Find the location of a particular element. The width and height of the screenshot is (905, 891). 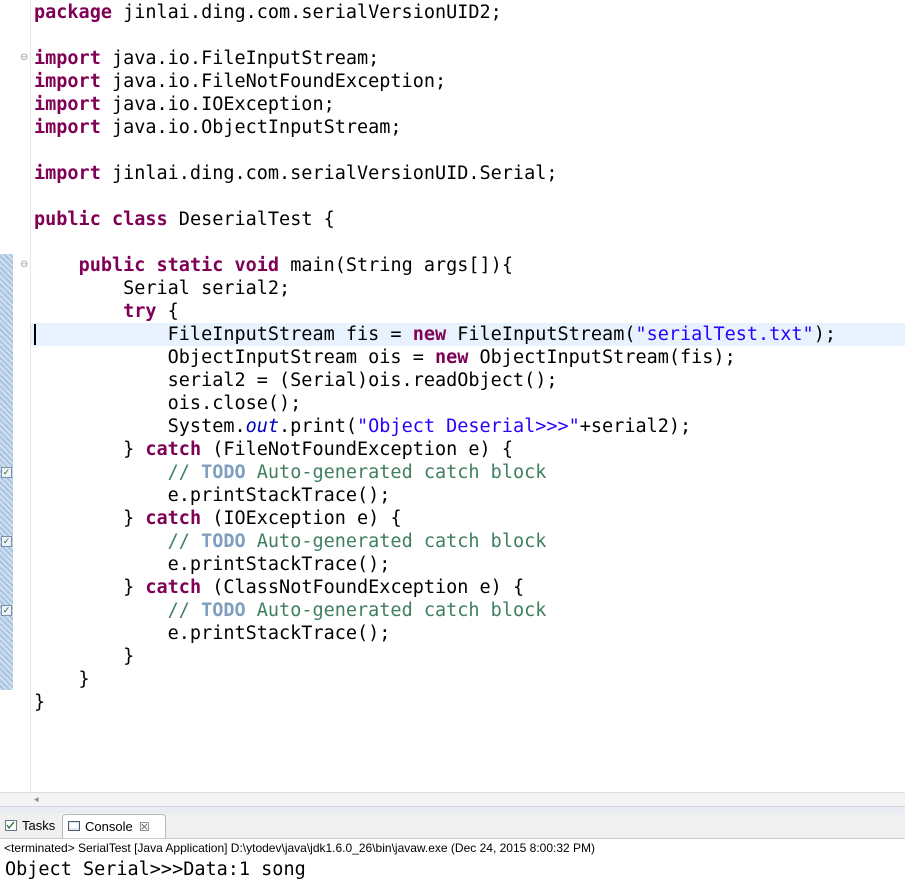

code-token: ObjectInputStream ois = is located at coordinates (234, 357).